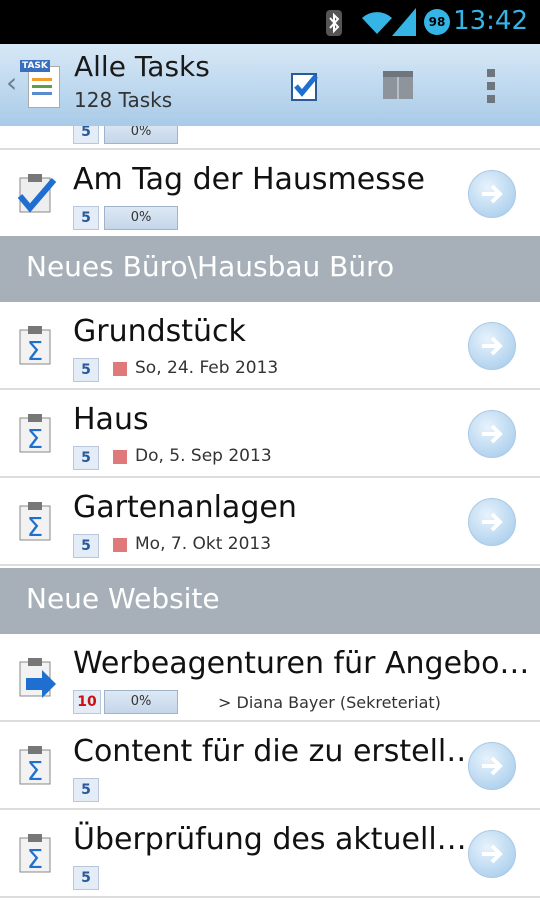  I want to click on status-time: 13:42, so click(490, 21).